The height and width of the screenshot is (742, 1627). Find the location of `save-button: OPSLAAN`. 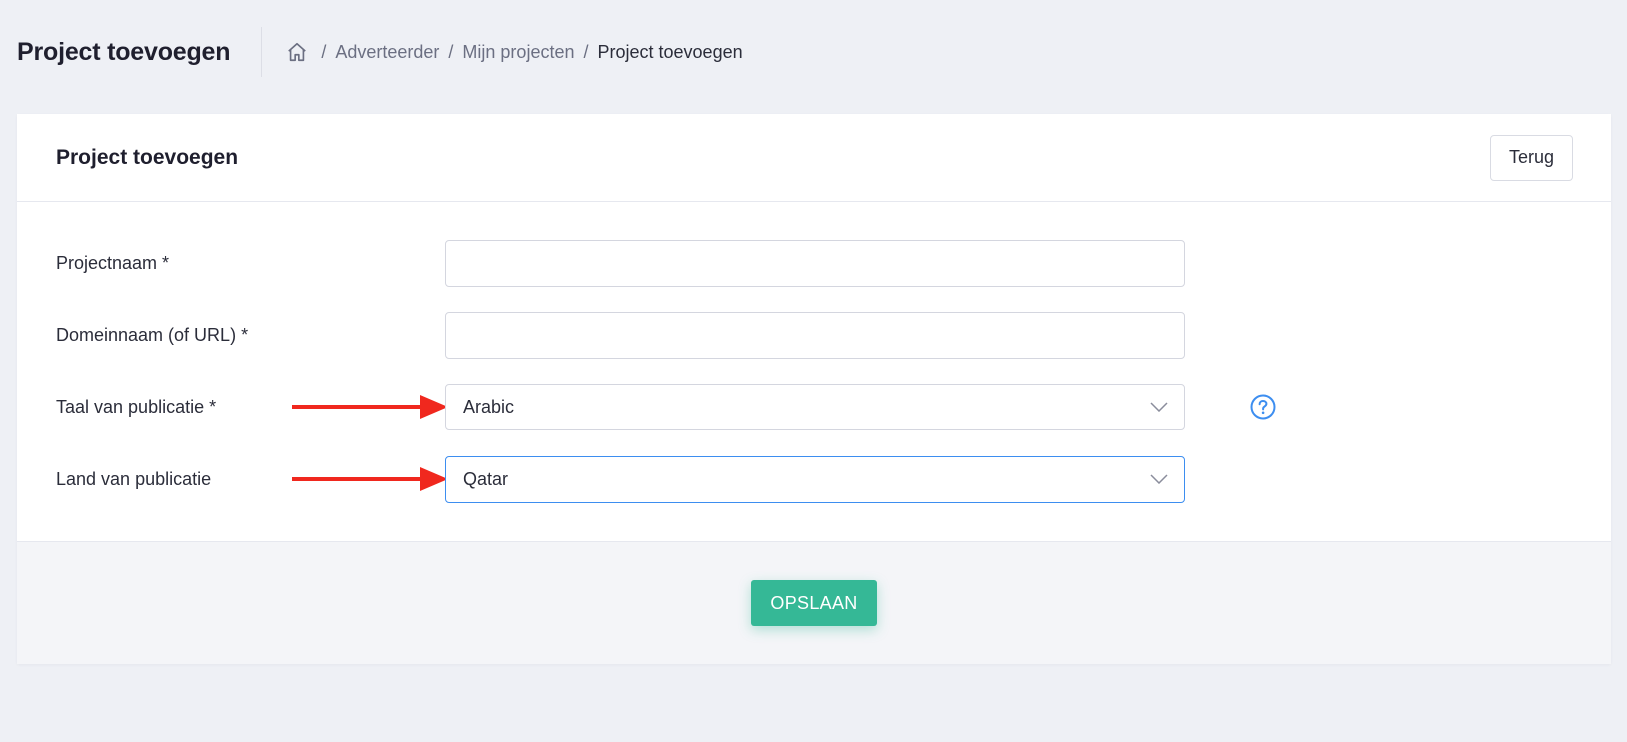

save-button: OPSLAAN is located at coordinates (814, 603).